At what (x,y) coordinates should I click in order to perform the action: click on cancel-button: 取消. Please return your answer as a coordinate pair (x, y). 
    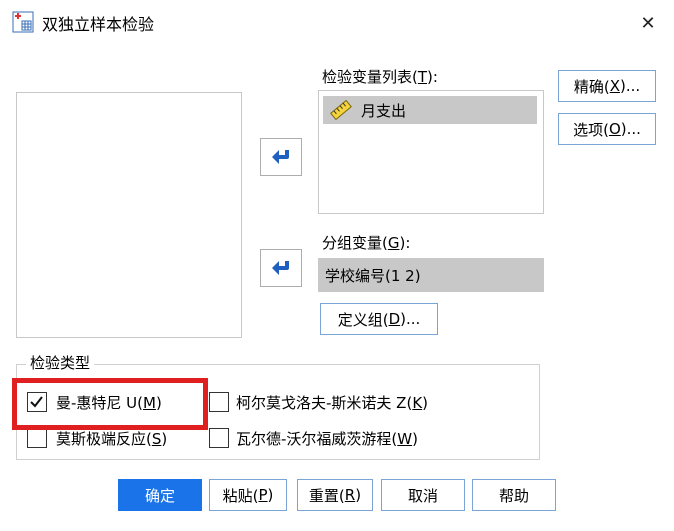
    Looking at the image, I should click on (423, 495).